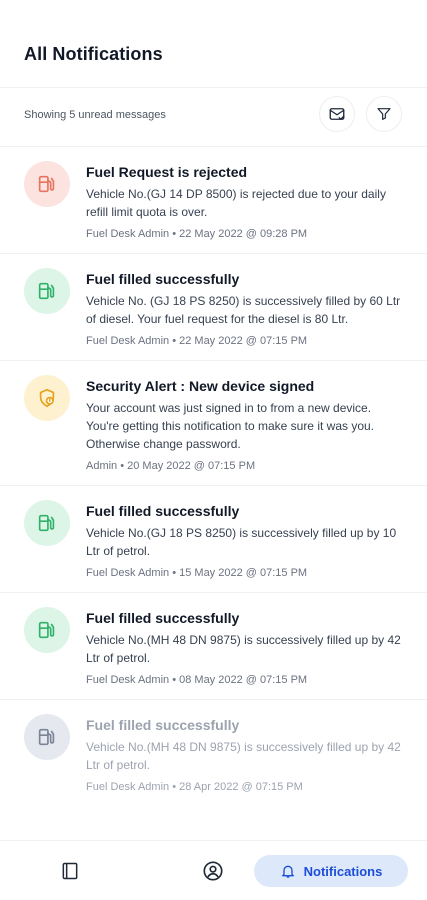 The width and height of the screenshot is (427, 900). What do you see at coordinates (287, 871) in the screenshot?
I see `bell-icon` at bounding box center [287, 871].